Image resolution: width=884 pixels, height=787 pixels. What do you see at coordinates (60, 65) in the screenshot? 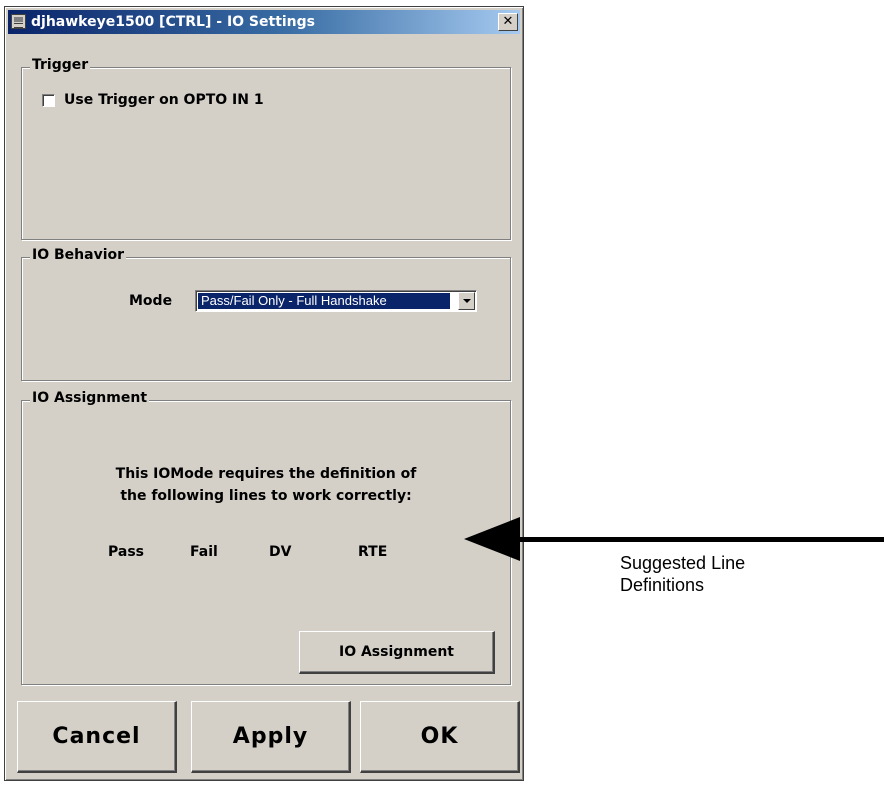
I see `trigger-group-label: Trigger` at bounding box center [60, 65].